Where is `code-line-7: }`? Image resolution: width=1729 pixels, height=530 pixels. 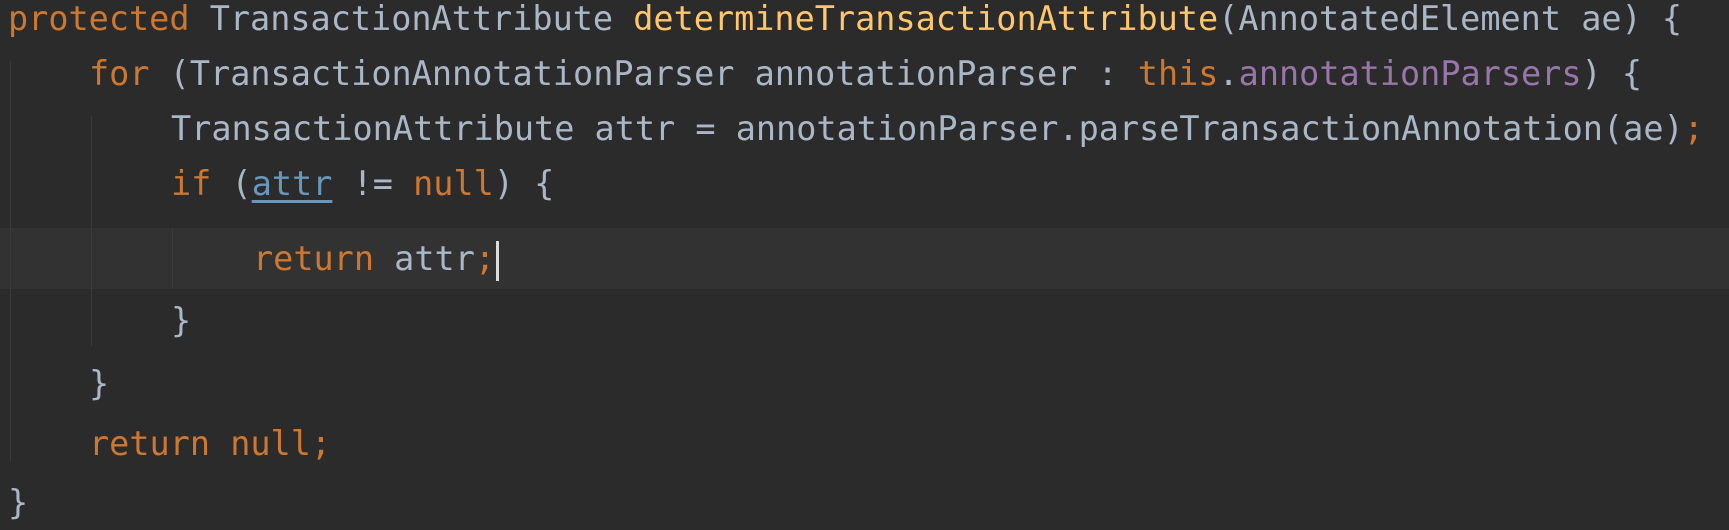
code-line-7: } is located at coordinates (99, 383).